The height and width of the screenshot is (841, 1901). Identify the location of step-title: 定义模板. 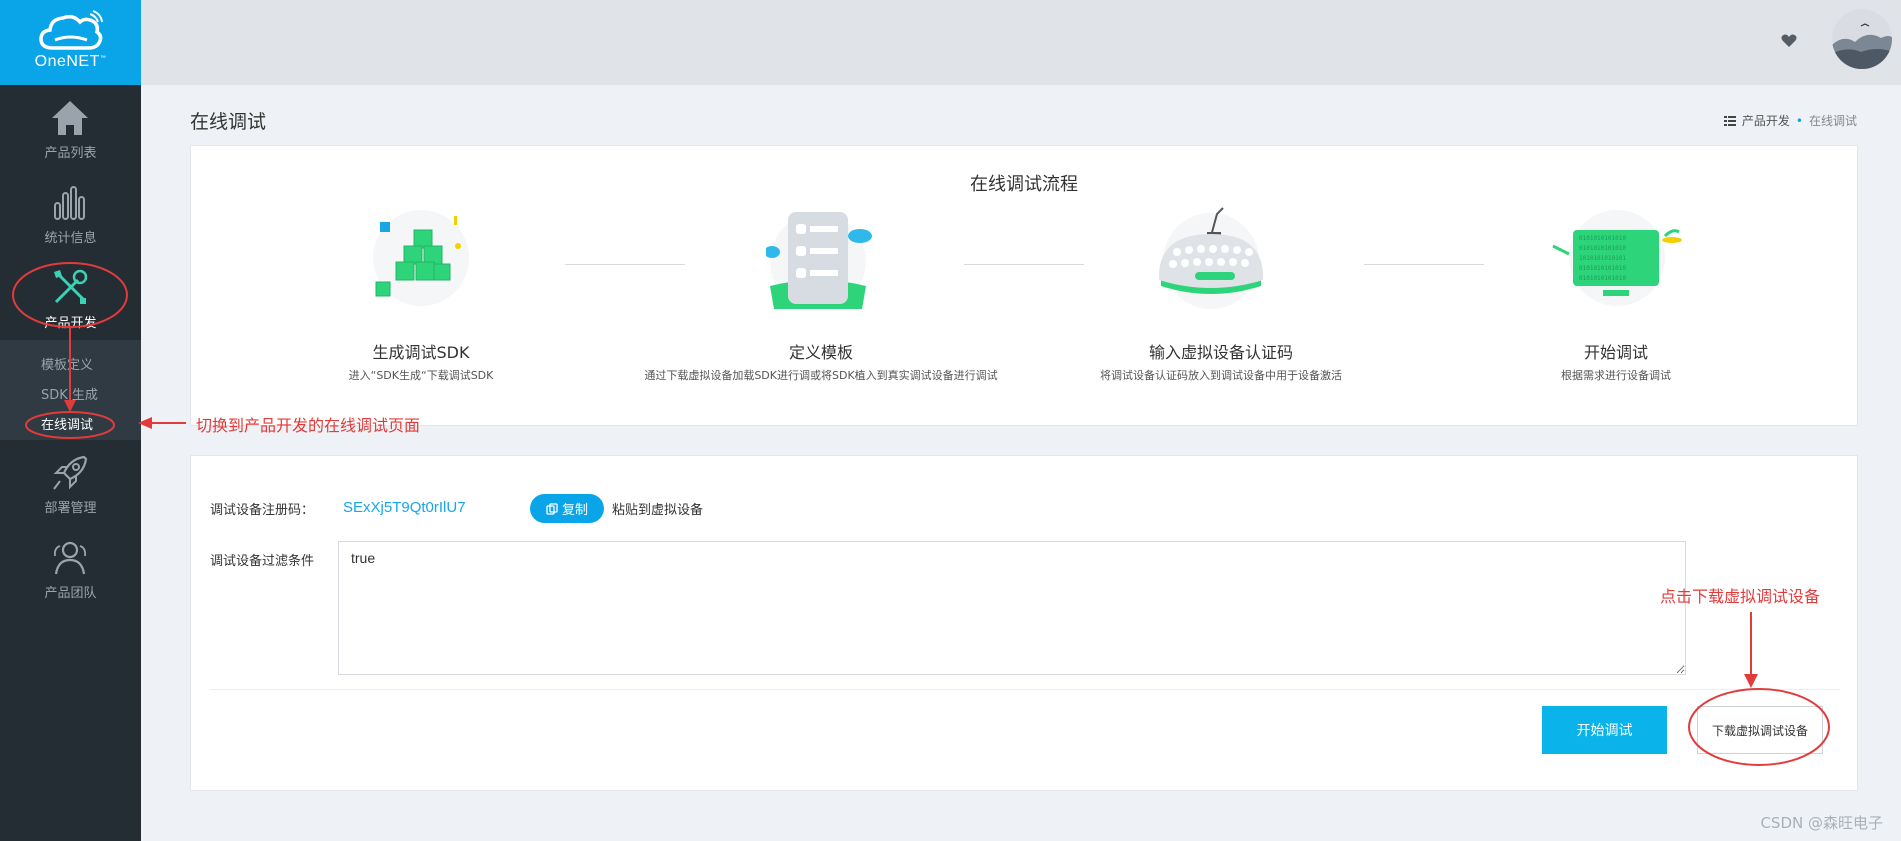
(820, 352).